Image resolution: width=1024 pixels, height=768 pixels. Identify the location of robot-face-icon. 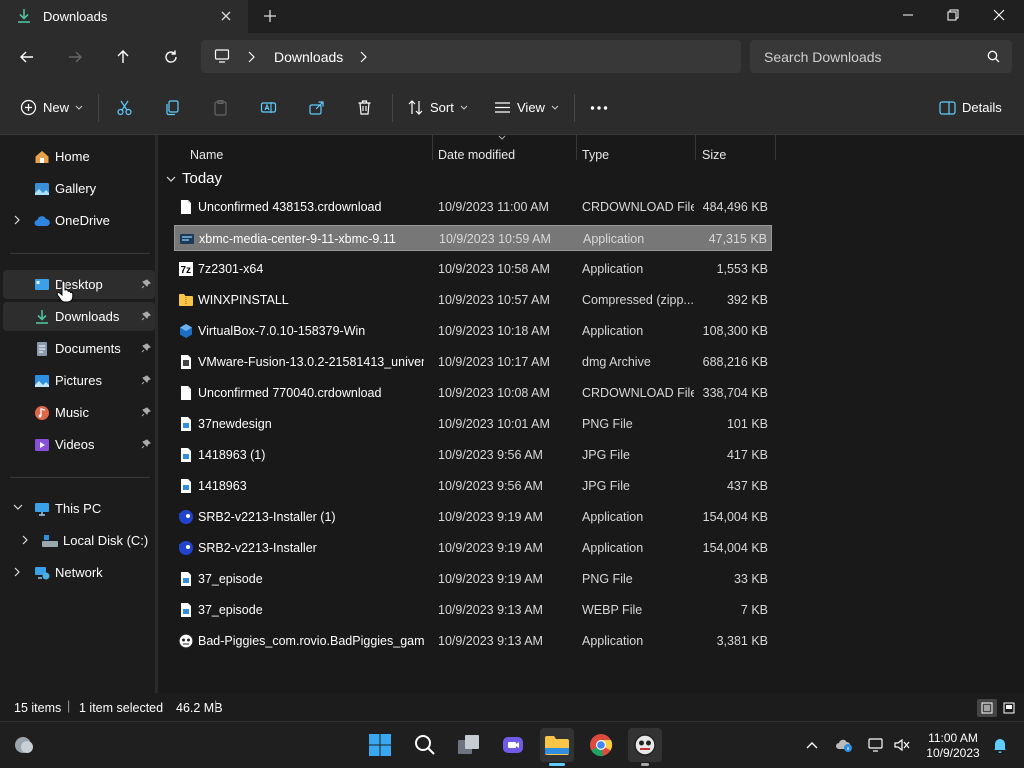
(645, 745).